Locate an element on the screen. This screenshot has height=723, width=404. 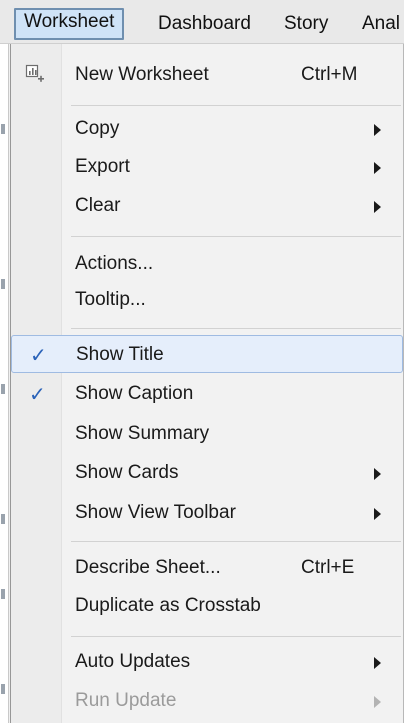
menu-item-run-update: Run Update is located at coordinates (207, 701).